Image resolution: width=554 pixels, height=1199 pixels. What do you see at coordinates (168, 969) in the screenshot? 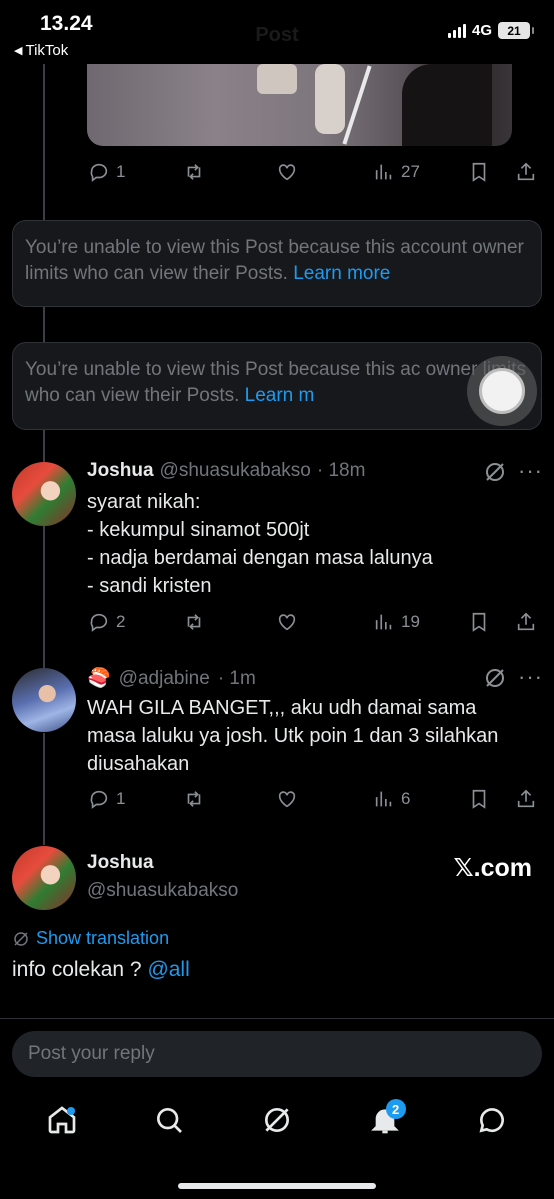
I see `mention-link: @all` at bounding box center [168, 969].